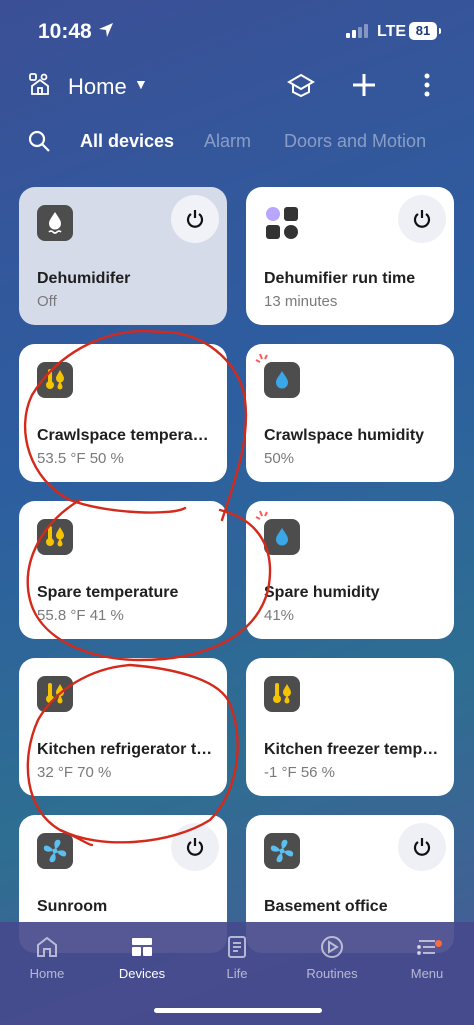  Describe the element at coordinates (125, 435) in the screenshot. I see `device-name: Crawlspace temperature` at that location.